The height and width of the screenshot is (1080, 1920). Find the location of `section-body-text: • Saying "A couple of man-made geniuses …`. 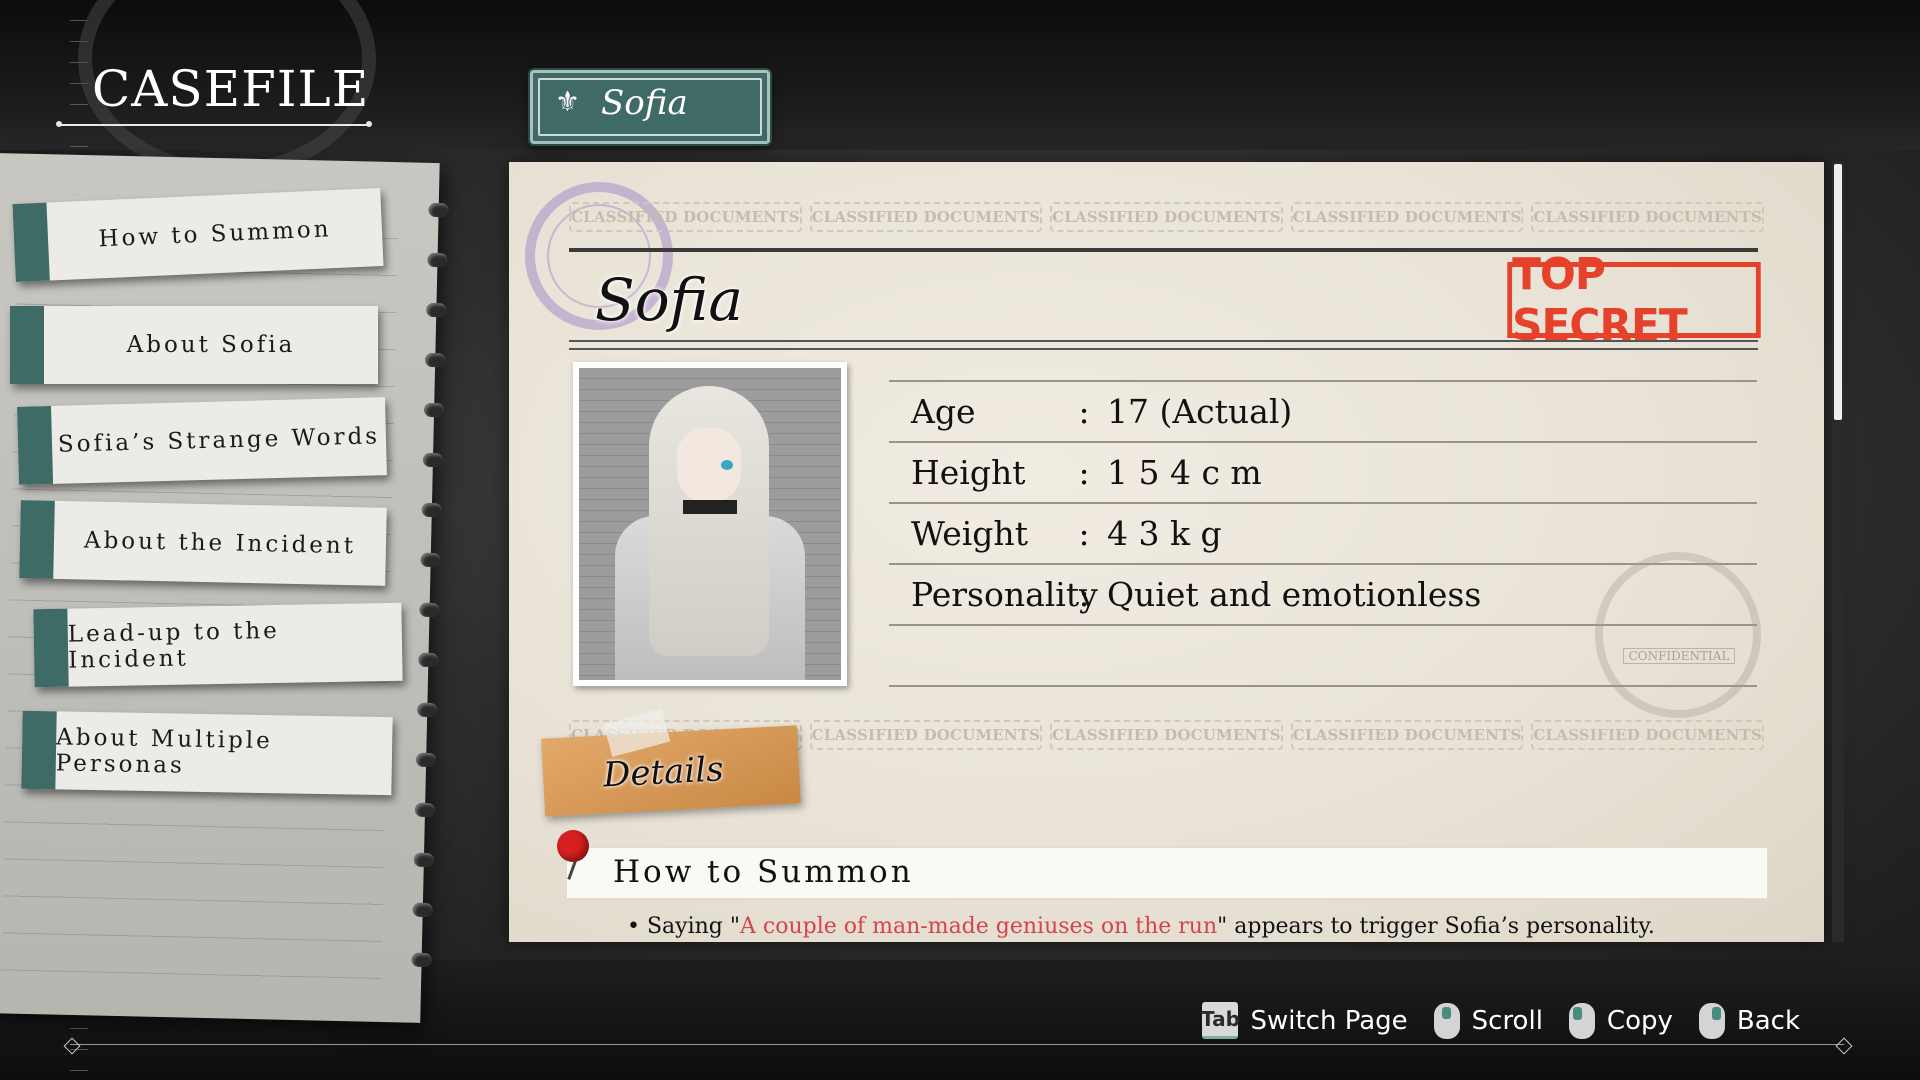

section-body-text: • Saying "A couple of man-made geniuses … is located at coordinates (1141, 926).